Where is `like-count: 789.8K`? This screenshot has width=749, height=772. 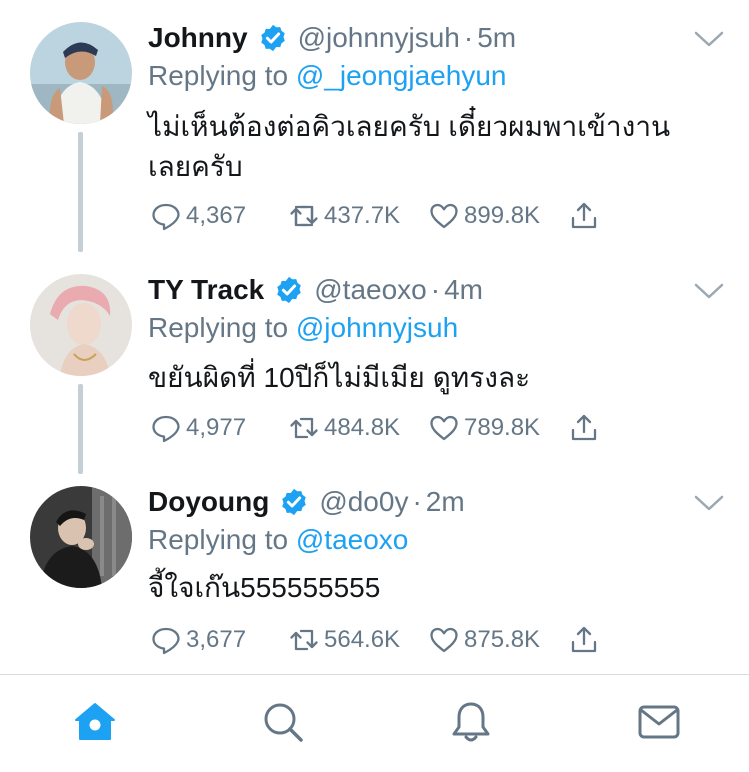
like-count: 789.8K is located at coordinates (502, 427).